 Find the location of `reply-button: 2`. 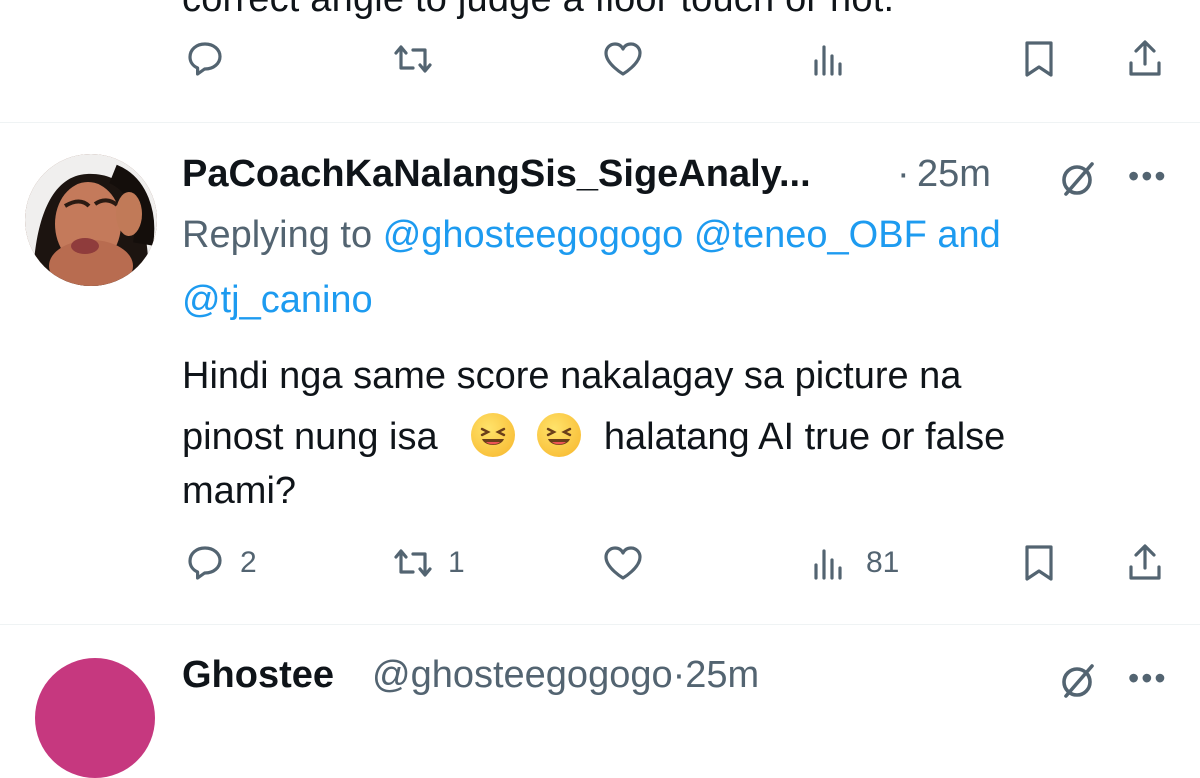

reply-button: 2 is located at coordinates (218, 563).